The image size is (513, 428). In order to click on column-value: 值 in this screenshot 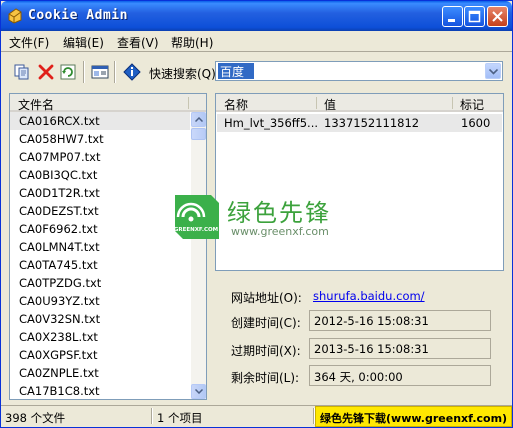, I will do `click(330, 104)`.